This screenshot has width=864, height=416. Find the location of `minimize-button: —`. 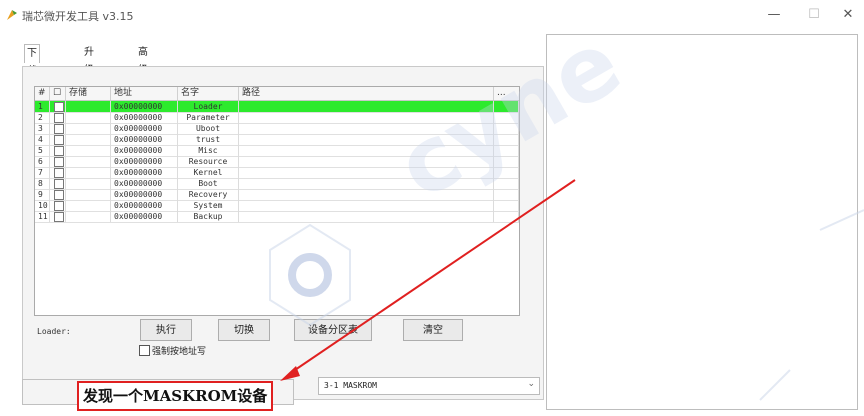

minimize-button: — is located at coordinates (774, 15).